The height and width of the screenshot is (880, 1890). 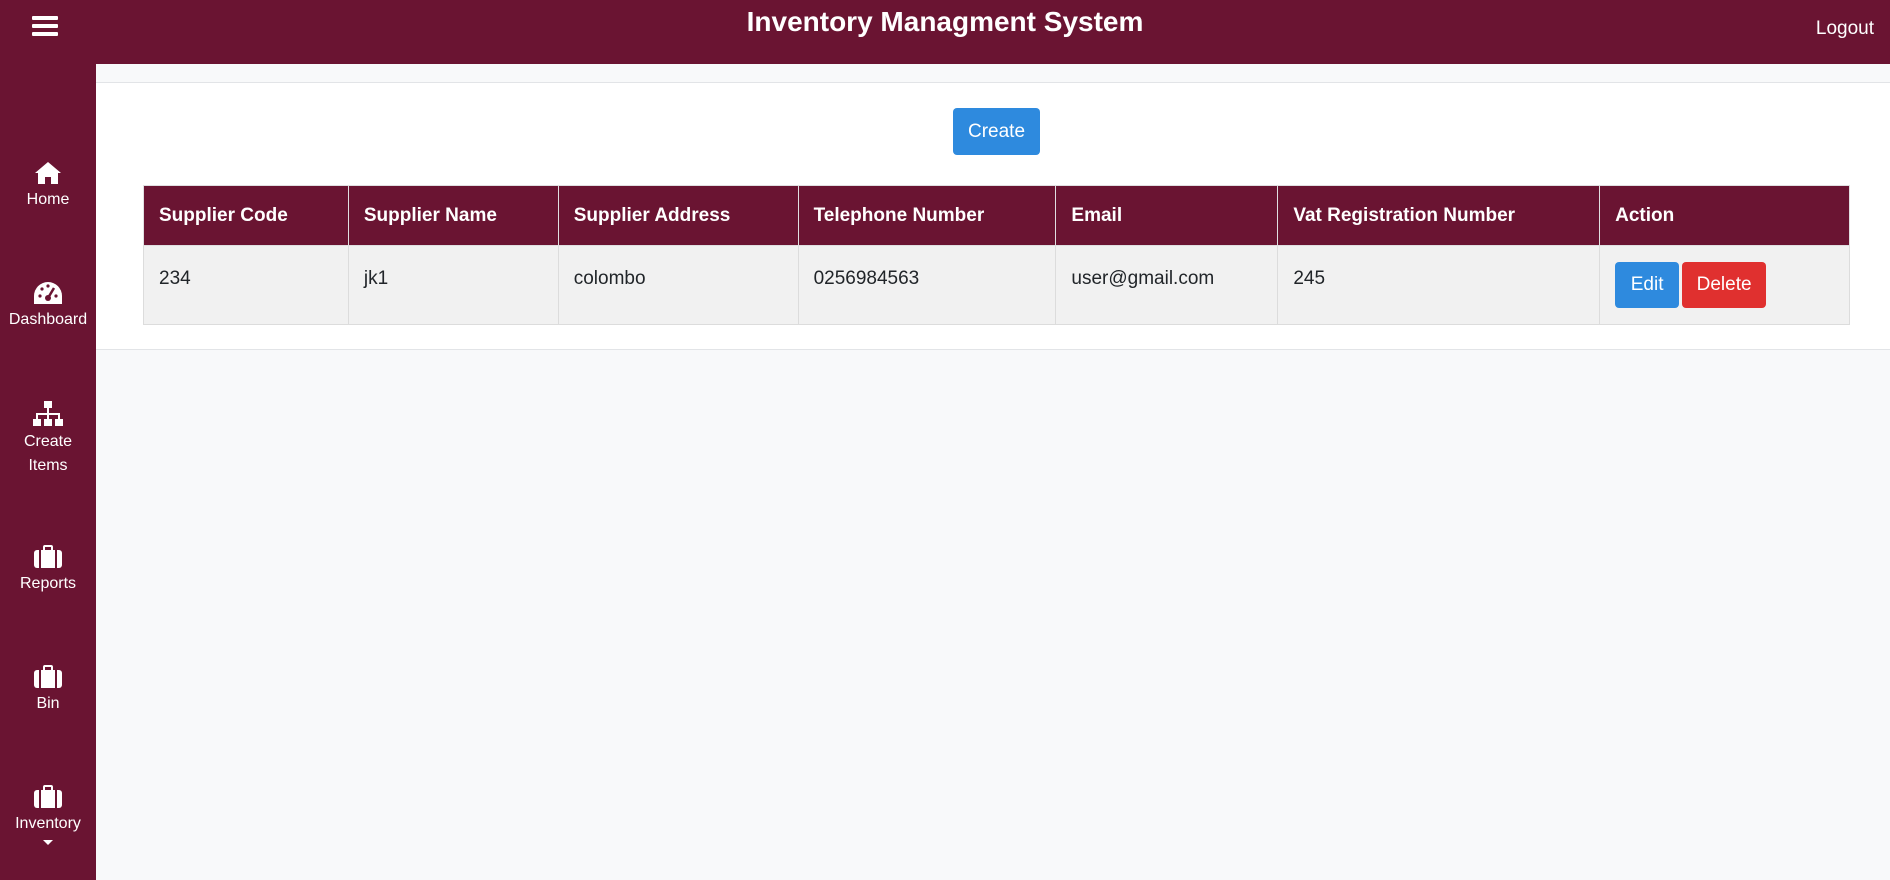 I want to click on column-header: Action, so click(x=1724, y=215).